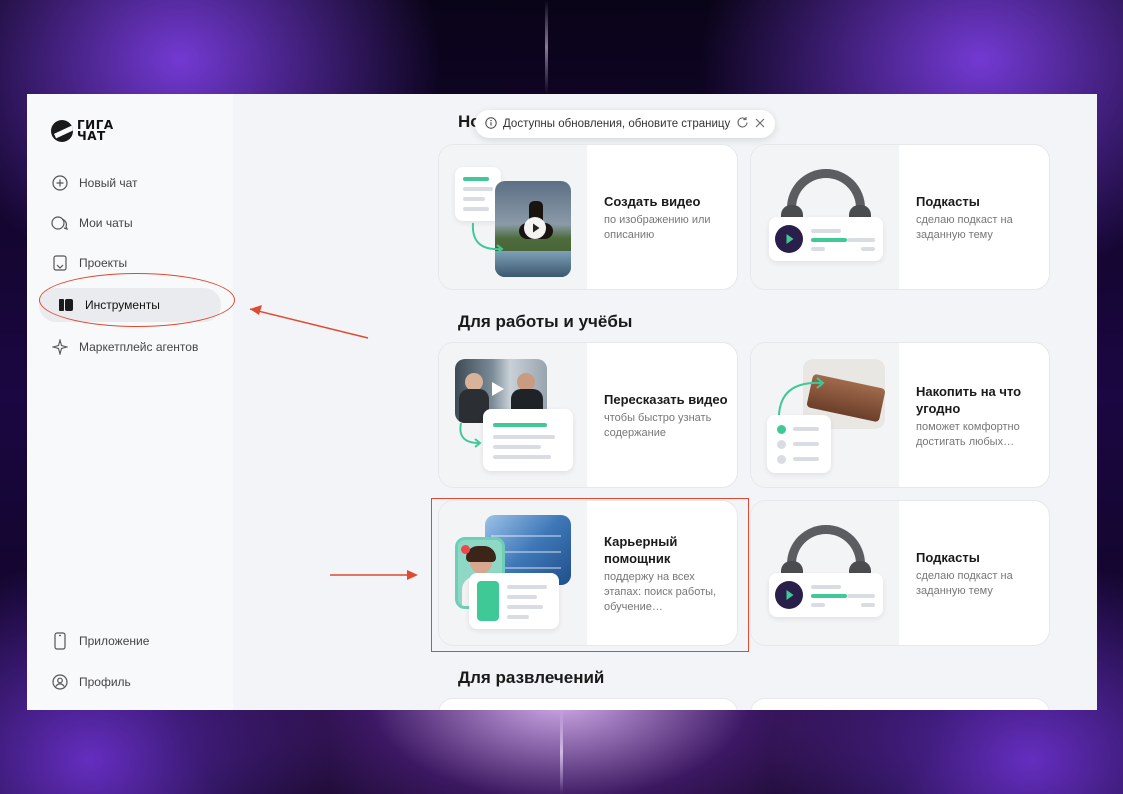 This screenshot has height=794, width=1123. What do you see at coordinates (309, 322) in the screenshot?
I see `annotation-arrow-tools` at bounding box center [309, 322].